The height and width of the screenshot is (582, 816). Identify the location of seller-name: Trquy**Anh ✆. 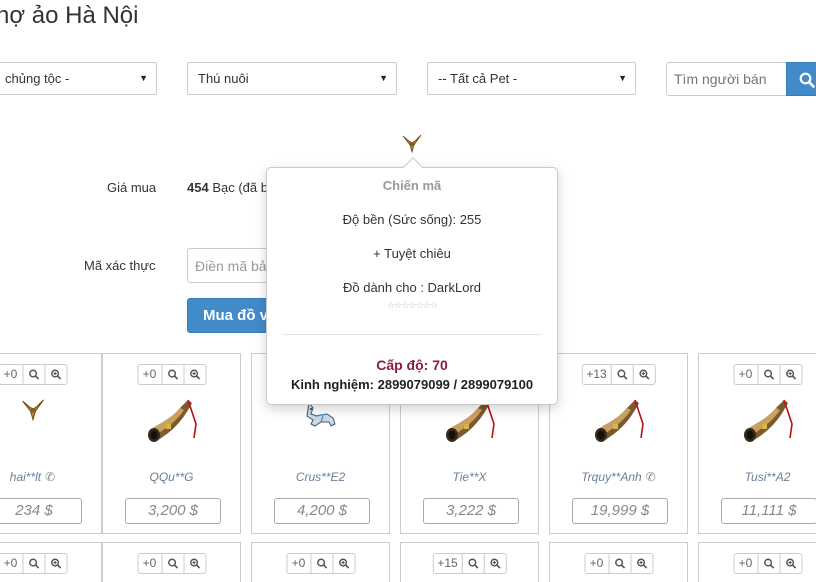
(618, 477).